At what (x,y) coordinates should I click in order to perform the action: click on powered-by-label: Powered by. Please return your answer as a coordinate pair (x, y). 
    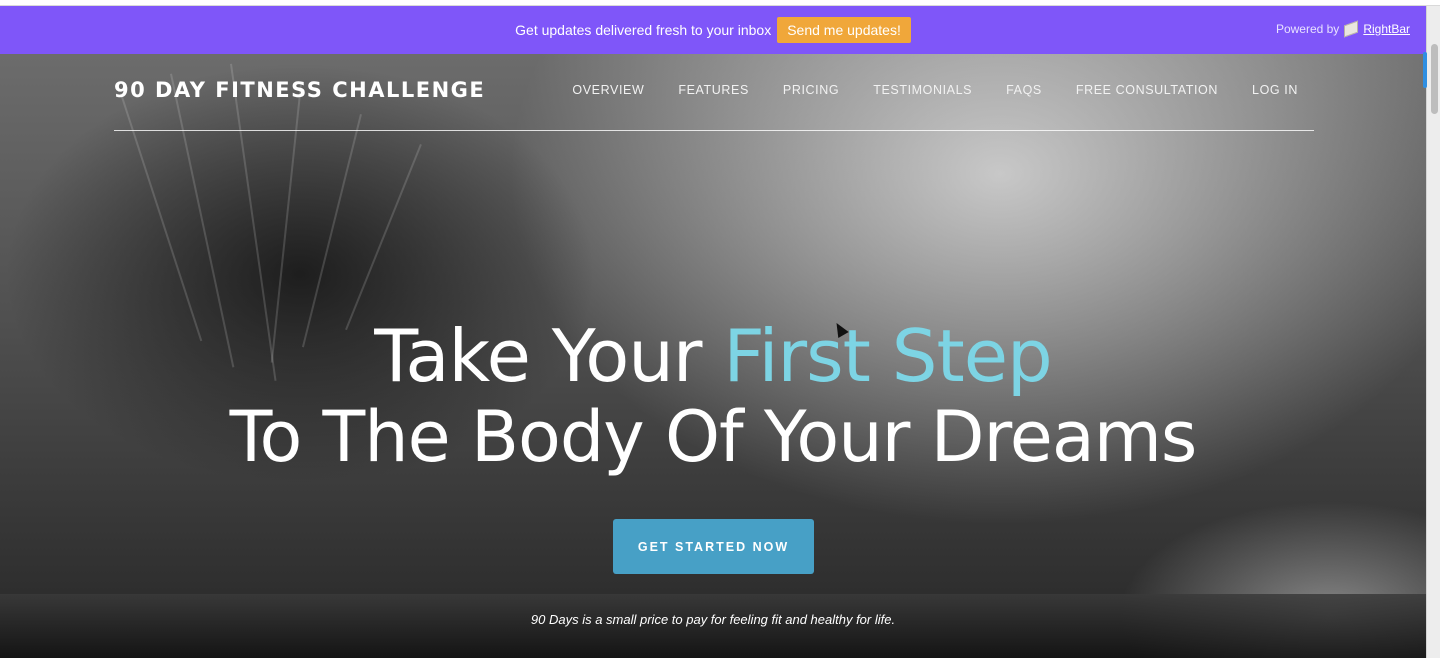
    Looking at the image, I should click on (1307, 29).